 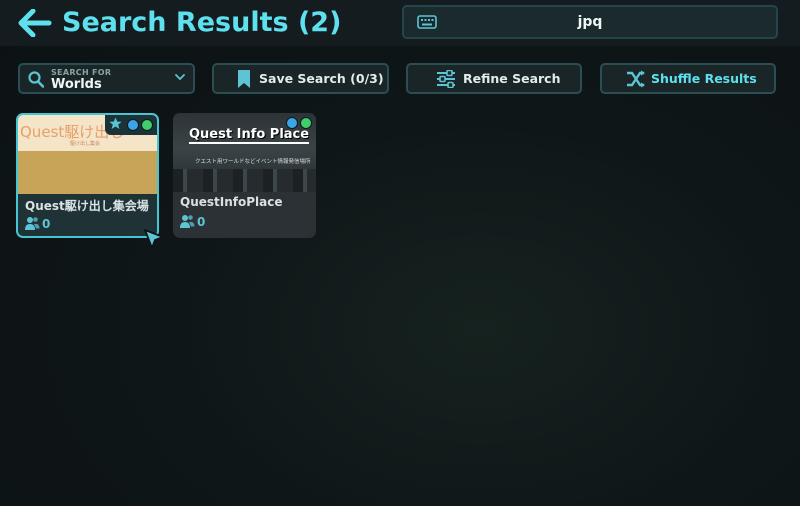 I want to click on search-value: jpq, so click(x=590, y=22).